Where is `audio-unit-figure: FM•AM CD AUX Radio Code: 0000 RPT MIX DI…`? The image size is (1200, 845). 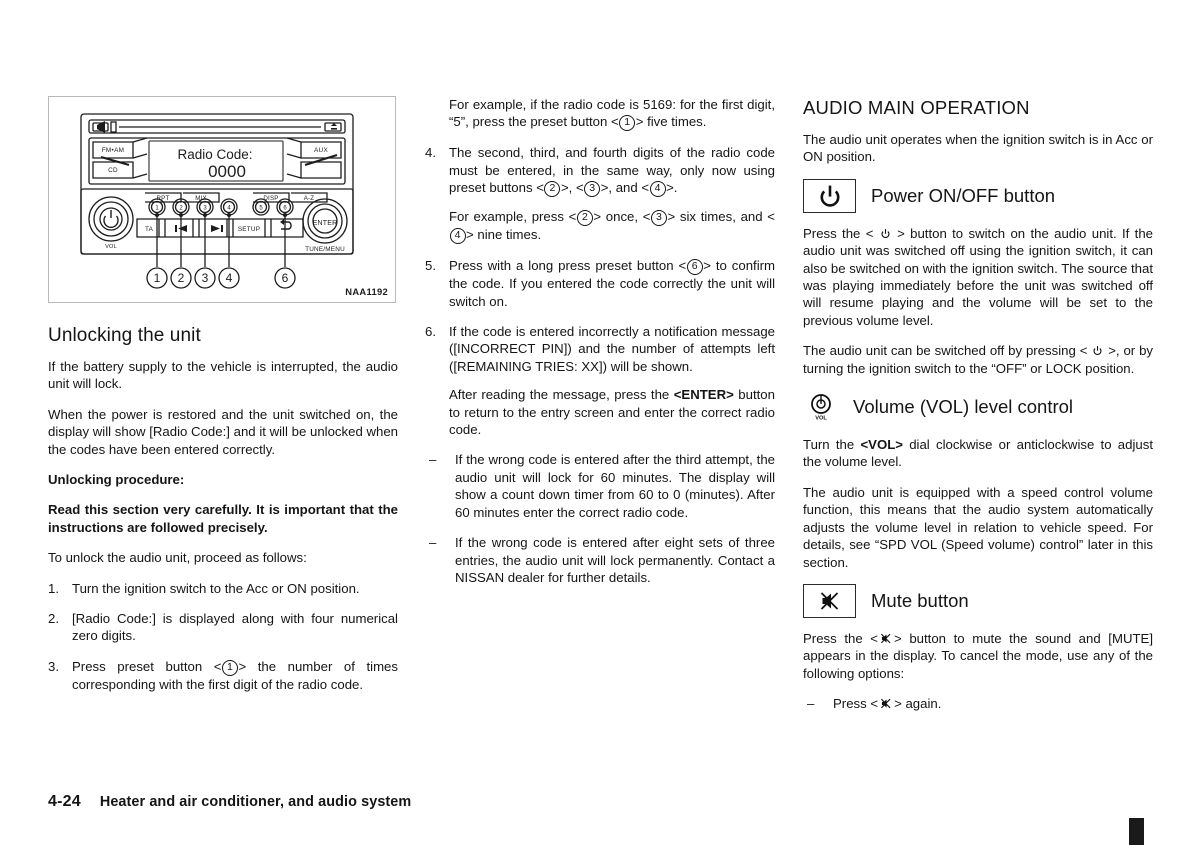
audio-unit-figure: FM•AM CD AUX Radio Code: 0000 RPT MIX DI… is located at coordinates (222, 199).